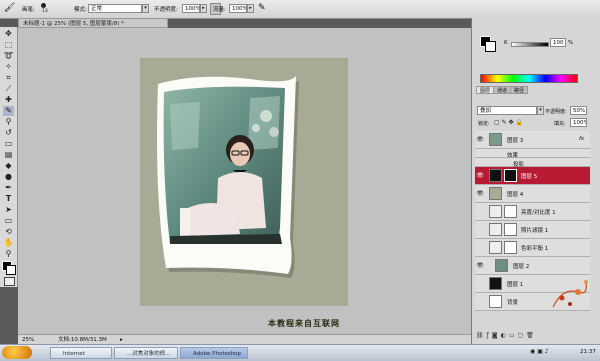  What do you see at coordinates (508, 122) in the screenshot?
I see `lock-icons: ▢ ✎ ✥ 🔒` at bounding box center [508, 122].